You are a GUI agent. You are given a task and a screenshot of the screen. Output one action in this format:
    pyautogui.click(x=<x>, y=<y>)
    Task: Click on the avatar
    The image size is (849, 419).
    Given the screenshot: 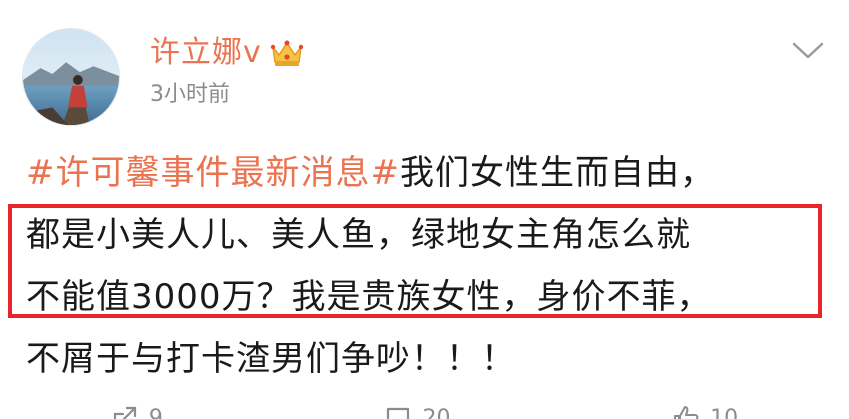 What is the action you would take?
    pyautogui.click(x=71, y=77)
    